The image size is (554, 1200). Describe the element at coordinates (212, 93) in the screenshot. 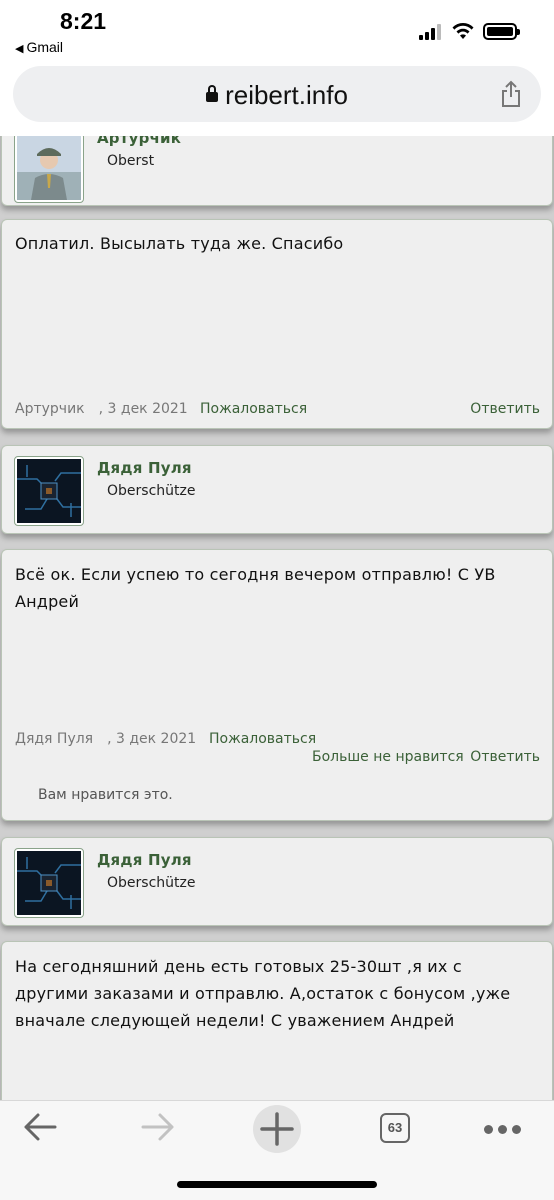

I see `lock-icon` at that location.